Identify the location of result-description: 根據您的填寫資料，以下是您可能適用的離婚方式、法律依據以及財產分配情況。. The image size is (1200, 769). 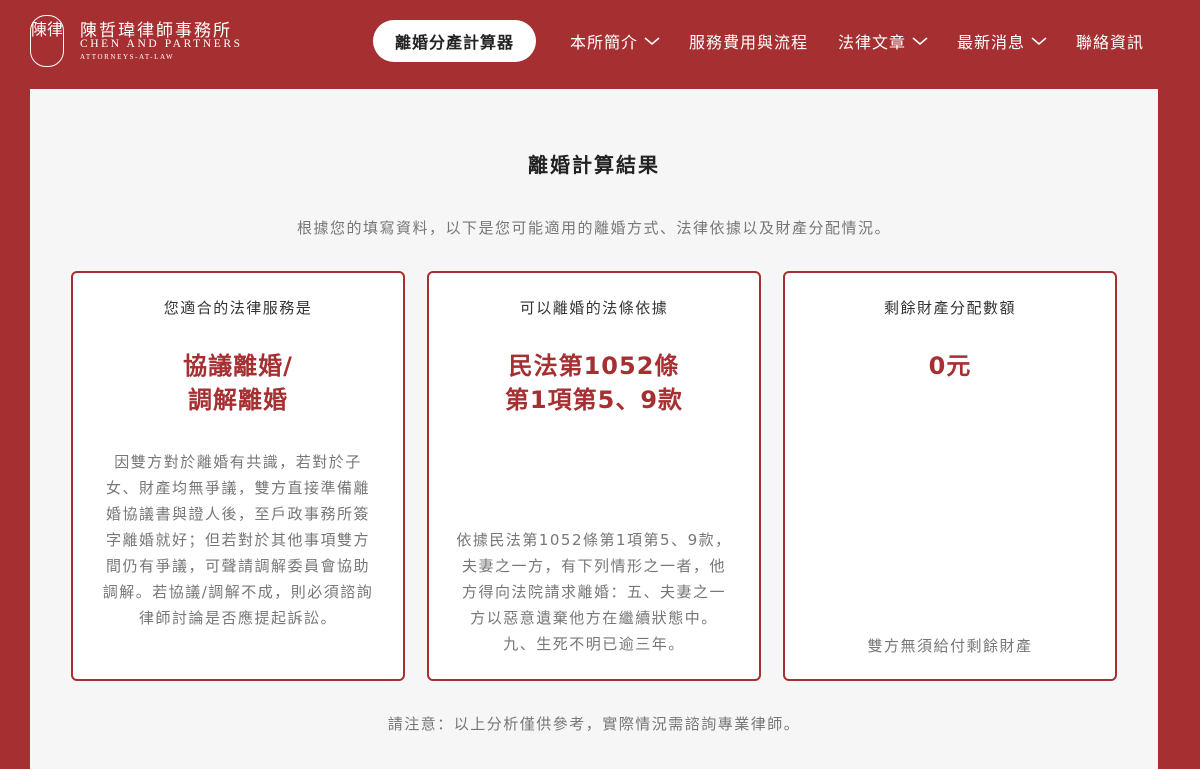
(593, 228).